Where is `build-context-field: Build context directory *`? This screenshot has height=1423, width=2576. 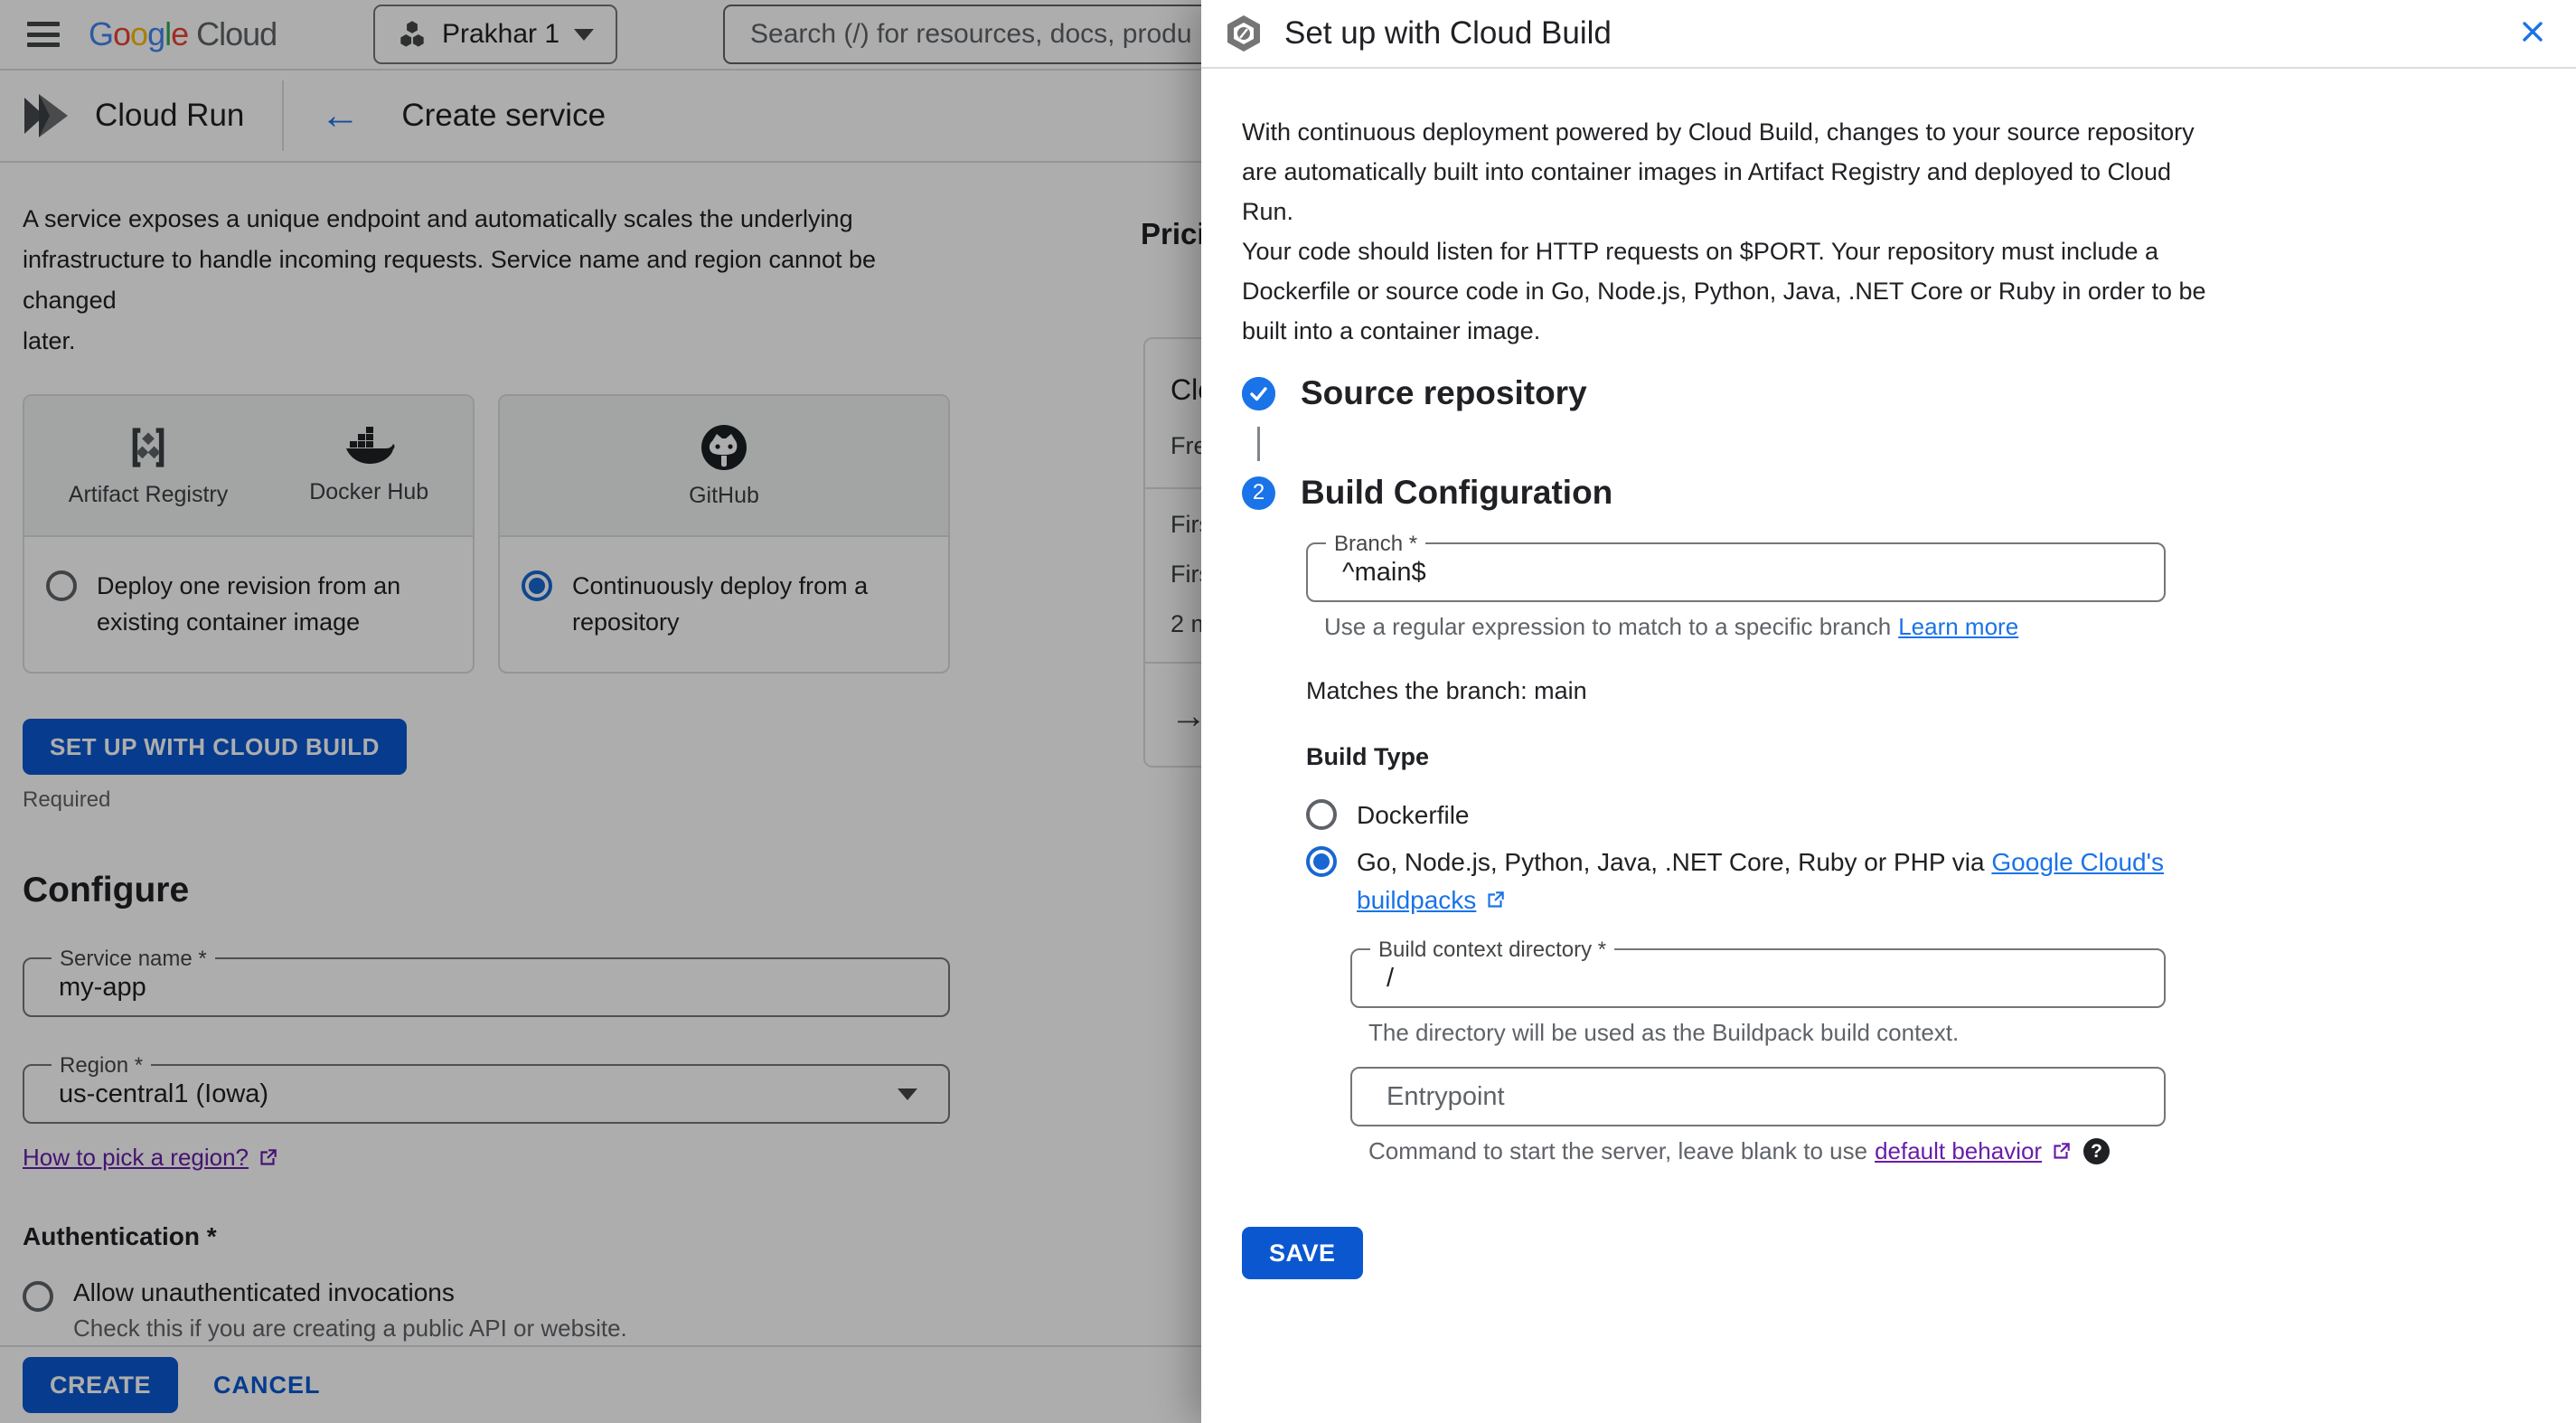
build-context-field: Build context directory * is located at coordinates (1758, 973).